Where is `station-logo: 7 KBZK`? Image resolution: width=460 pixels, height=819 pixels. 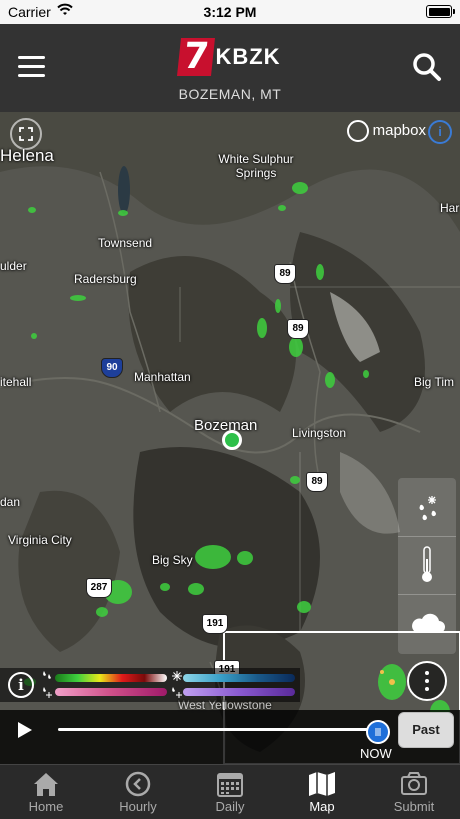 station-logo: 7 KBZK is located at coordinates (230, 56).